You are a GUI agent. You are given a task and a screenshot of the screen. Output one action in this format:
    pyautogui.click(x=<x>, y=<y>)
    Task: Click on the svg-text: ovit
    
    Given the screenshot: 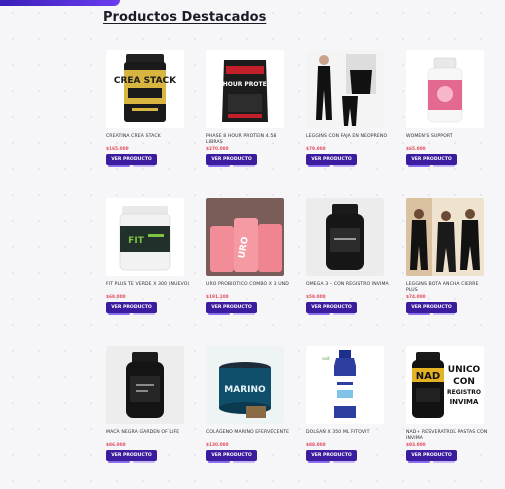 What is the action you would take?
    pyautogui.click(x=326, y=358)
    